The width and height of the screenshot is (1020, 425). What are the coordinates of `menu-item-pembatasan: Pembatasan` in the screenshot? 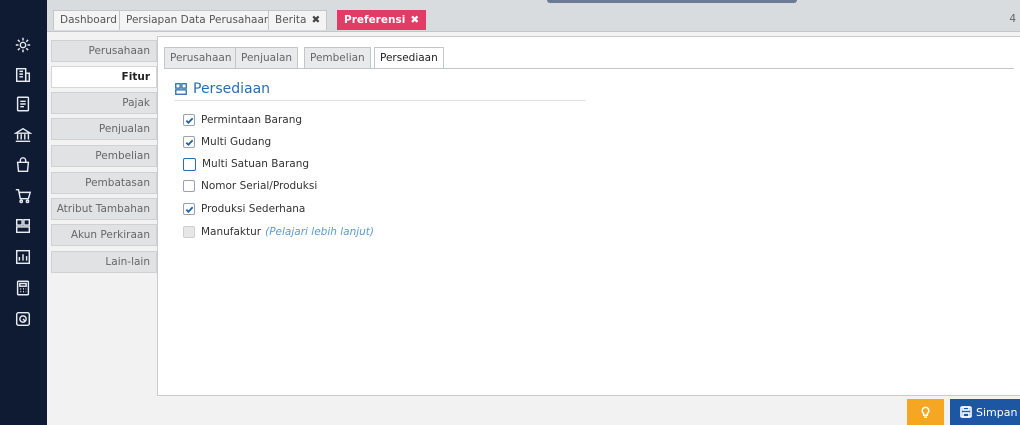 It's located at (104, 183).